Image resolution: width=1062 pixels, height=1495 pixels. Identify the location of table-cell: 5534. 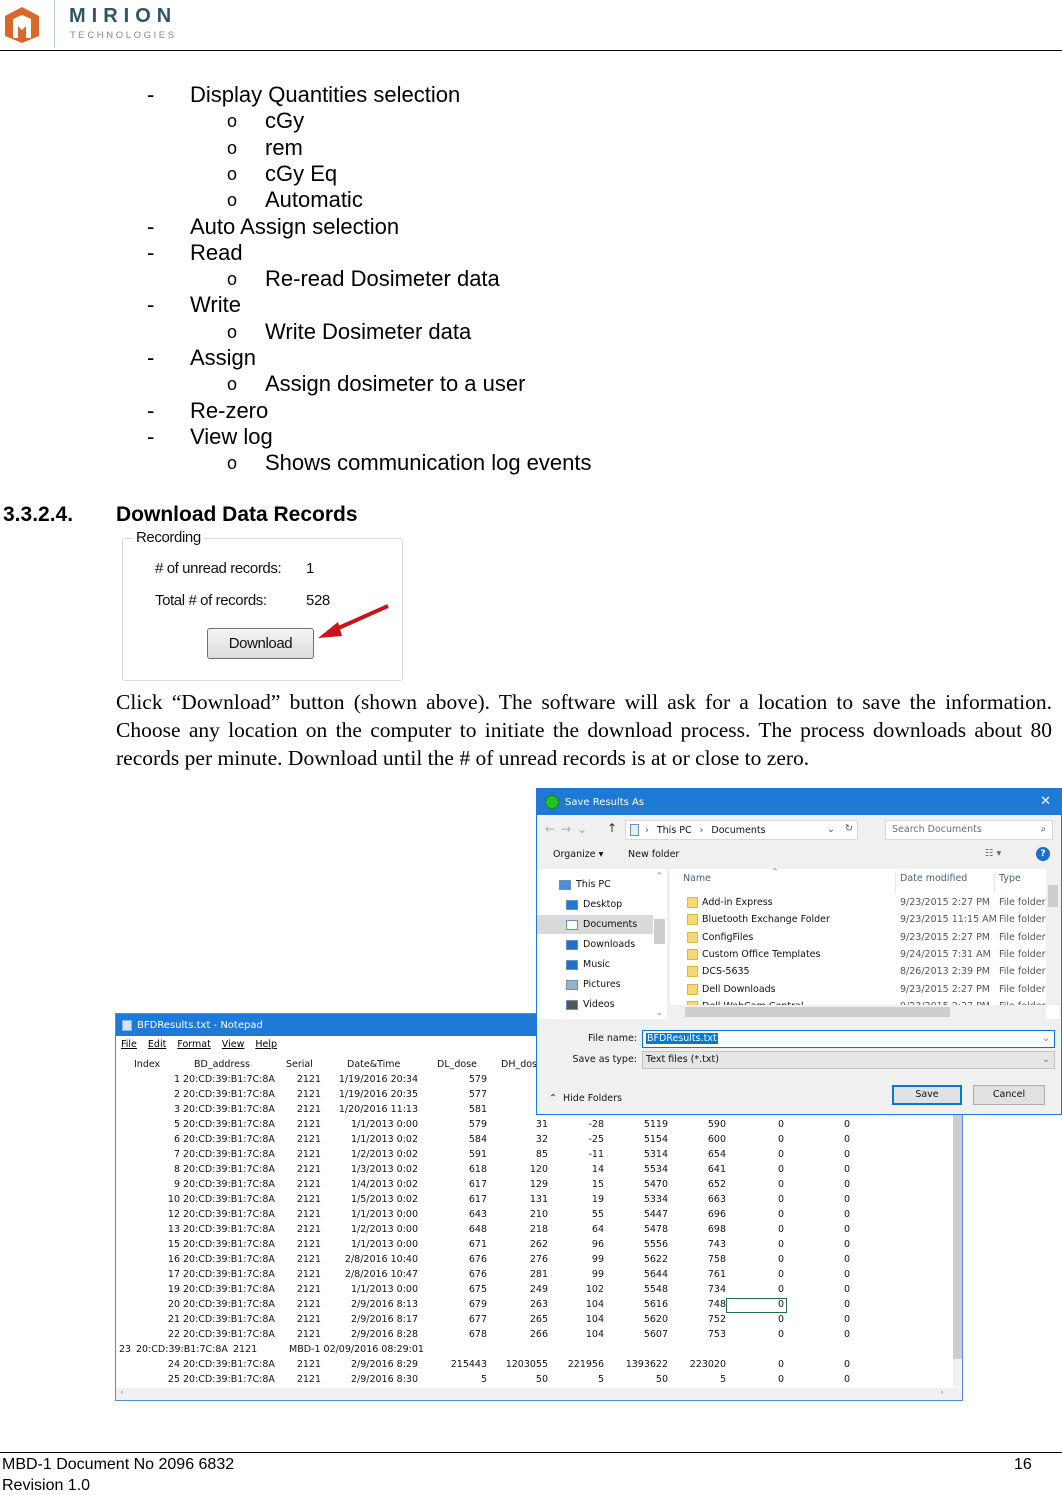
(655, 1169).